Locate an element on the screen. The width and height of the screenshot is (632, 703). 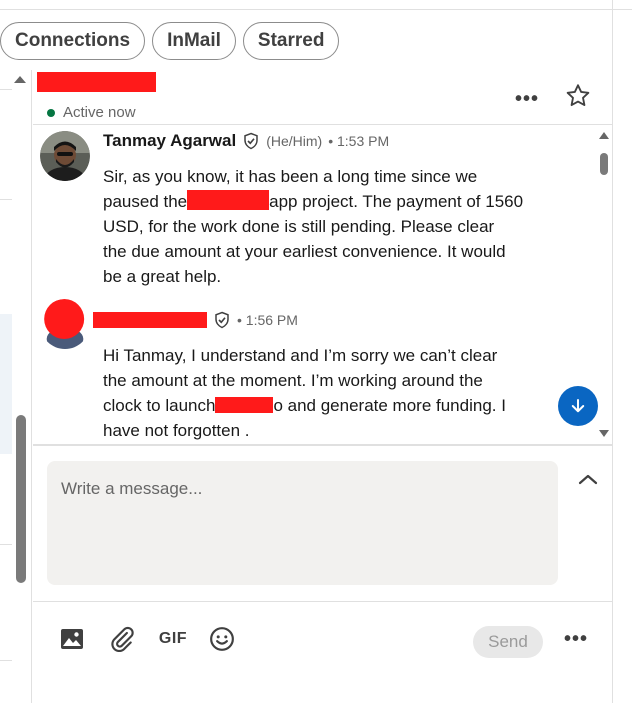
message-sender-row: Tanmay Agarwal (He/Him) • 1:53 PM is located at coordinates (246, 141).